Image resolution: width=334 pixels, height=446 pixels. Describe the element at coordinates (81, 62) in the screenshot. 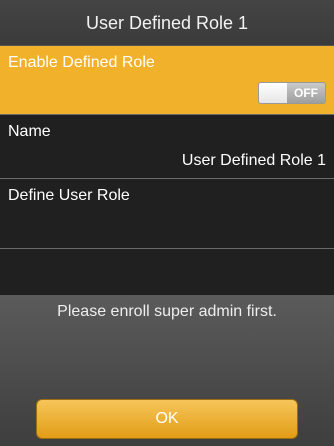

I see `enable-defined-role-label: Enable Defined Role` at that location.